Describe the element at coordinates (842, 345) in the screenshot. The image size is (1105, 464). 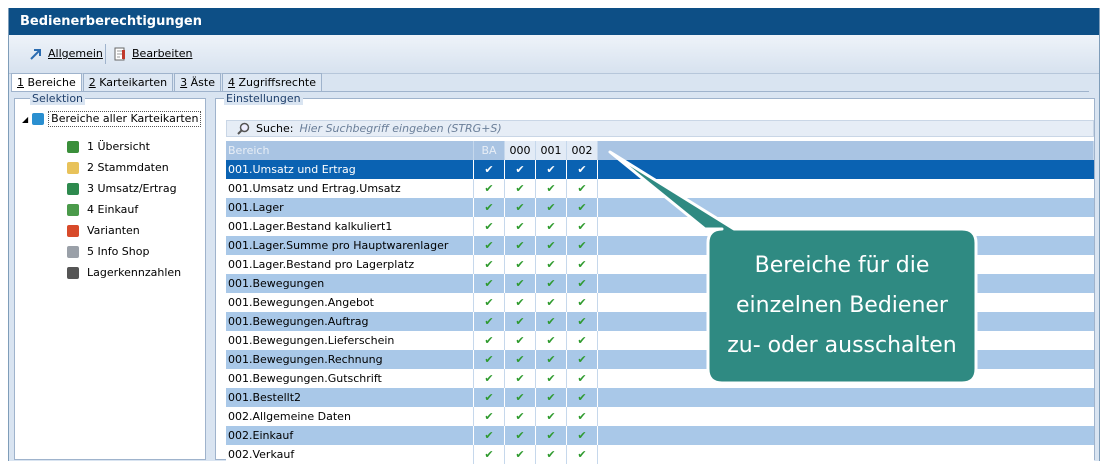
I see `callout-line-3: zu- oder ausschalten` at that location.